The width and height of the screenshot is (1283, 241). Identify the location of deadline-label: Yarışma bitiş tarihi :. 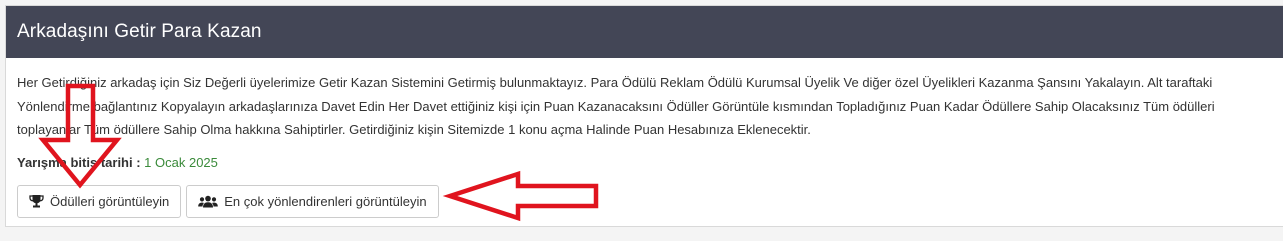
(79, 162).